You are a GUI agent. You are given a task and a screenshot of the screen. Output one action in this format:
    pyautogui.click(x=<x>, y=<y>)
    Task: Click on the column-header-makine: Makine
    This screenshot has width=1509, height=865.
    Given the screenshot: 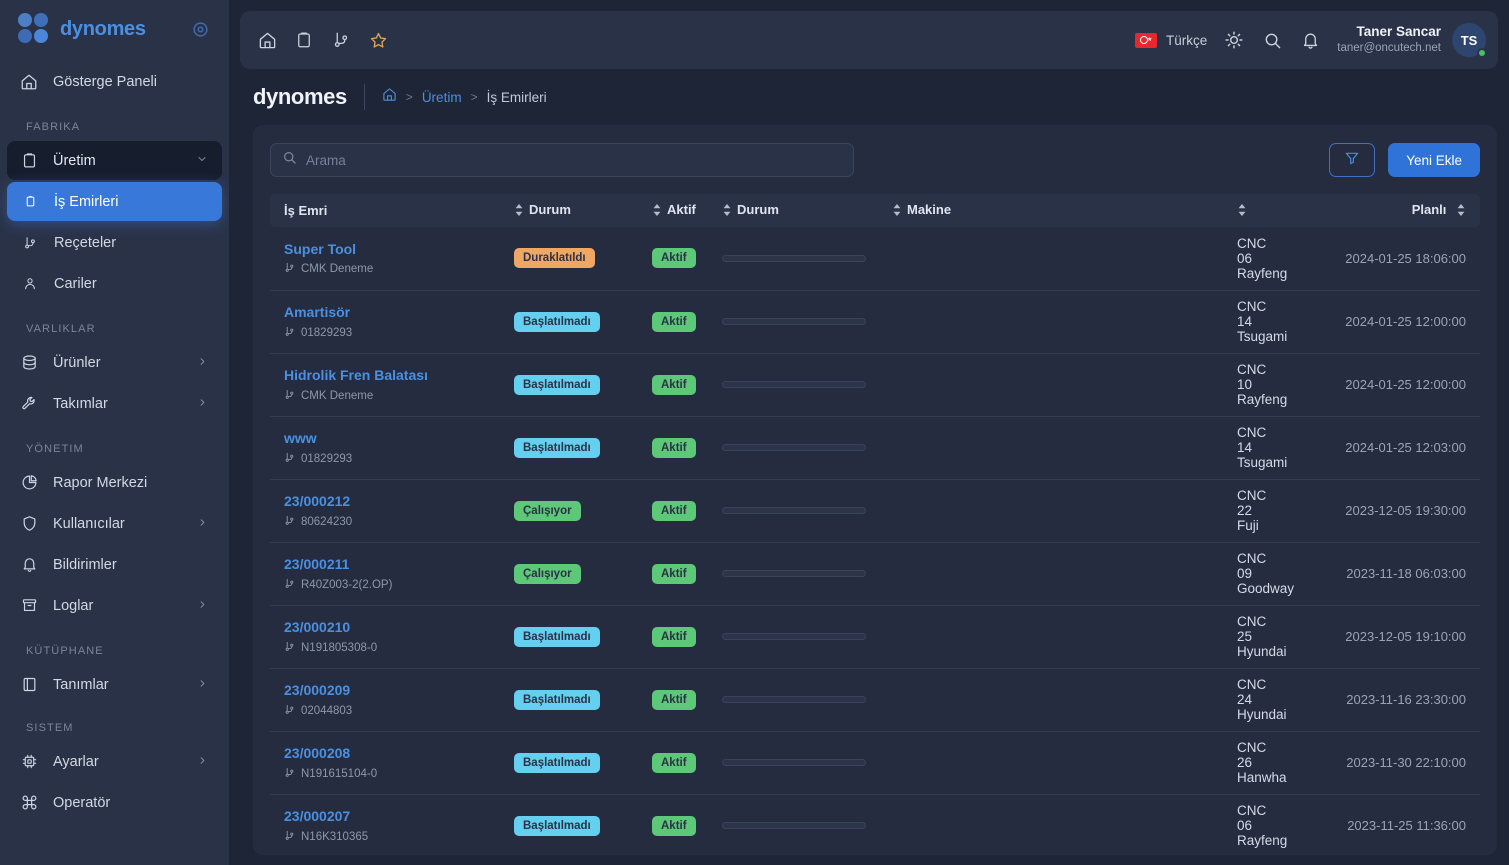 What is the action you would take?
    pyautogui.click(x=1058, y=210)
    